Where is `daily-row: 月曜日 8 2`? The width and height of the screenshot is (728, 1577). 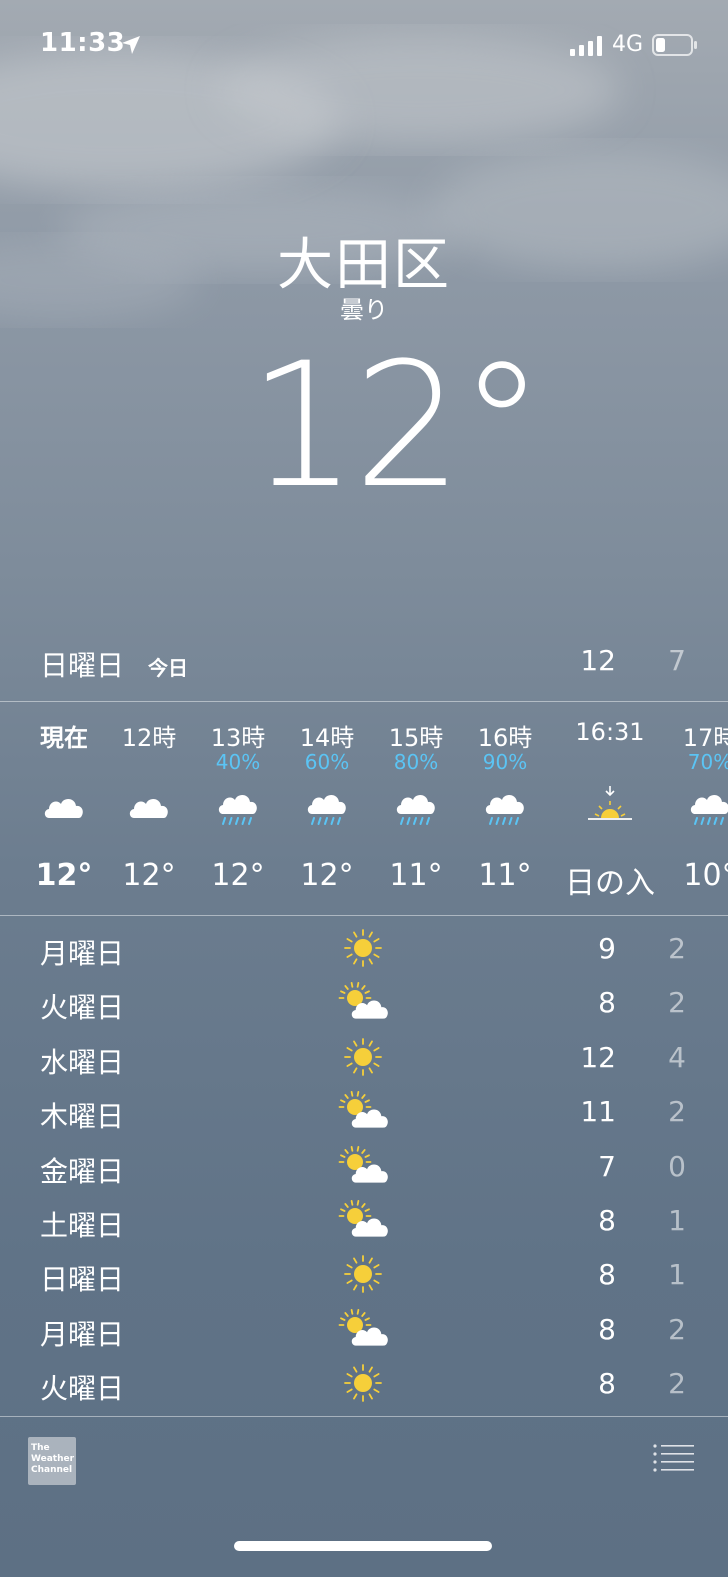
daily-row: 月曜日 8 2 is located at coordinates (364, 1330).